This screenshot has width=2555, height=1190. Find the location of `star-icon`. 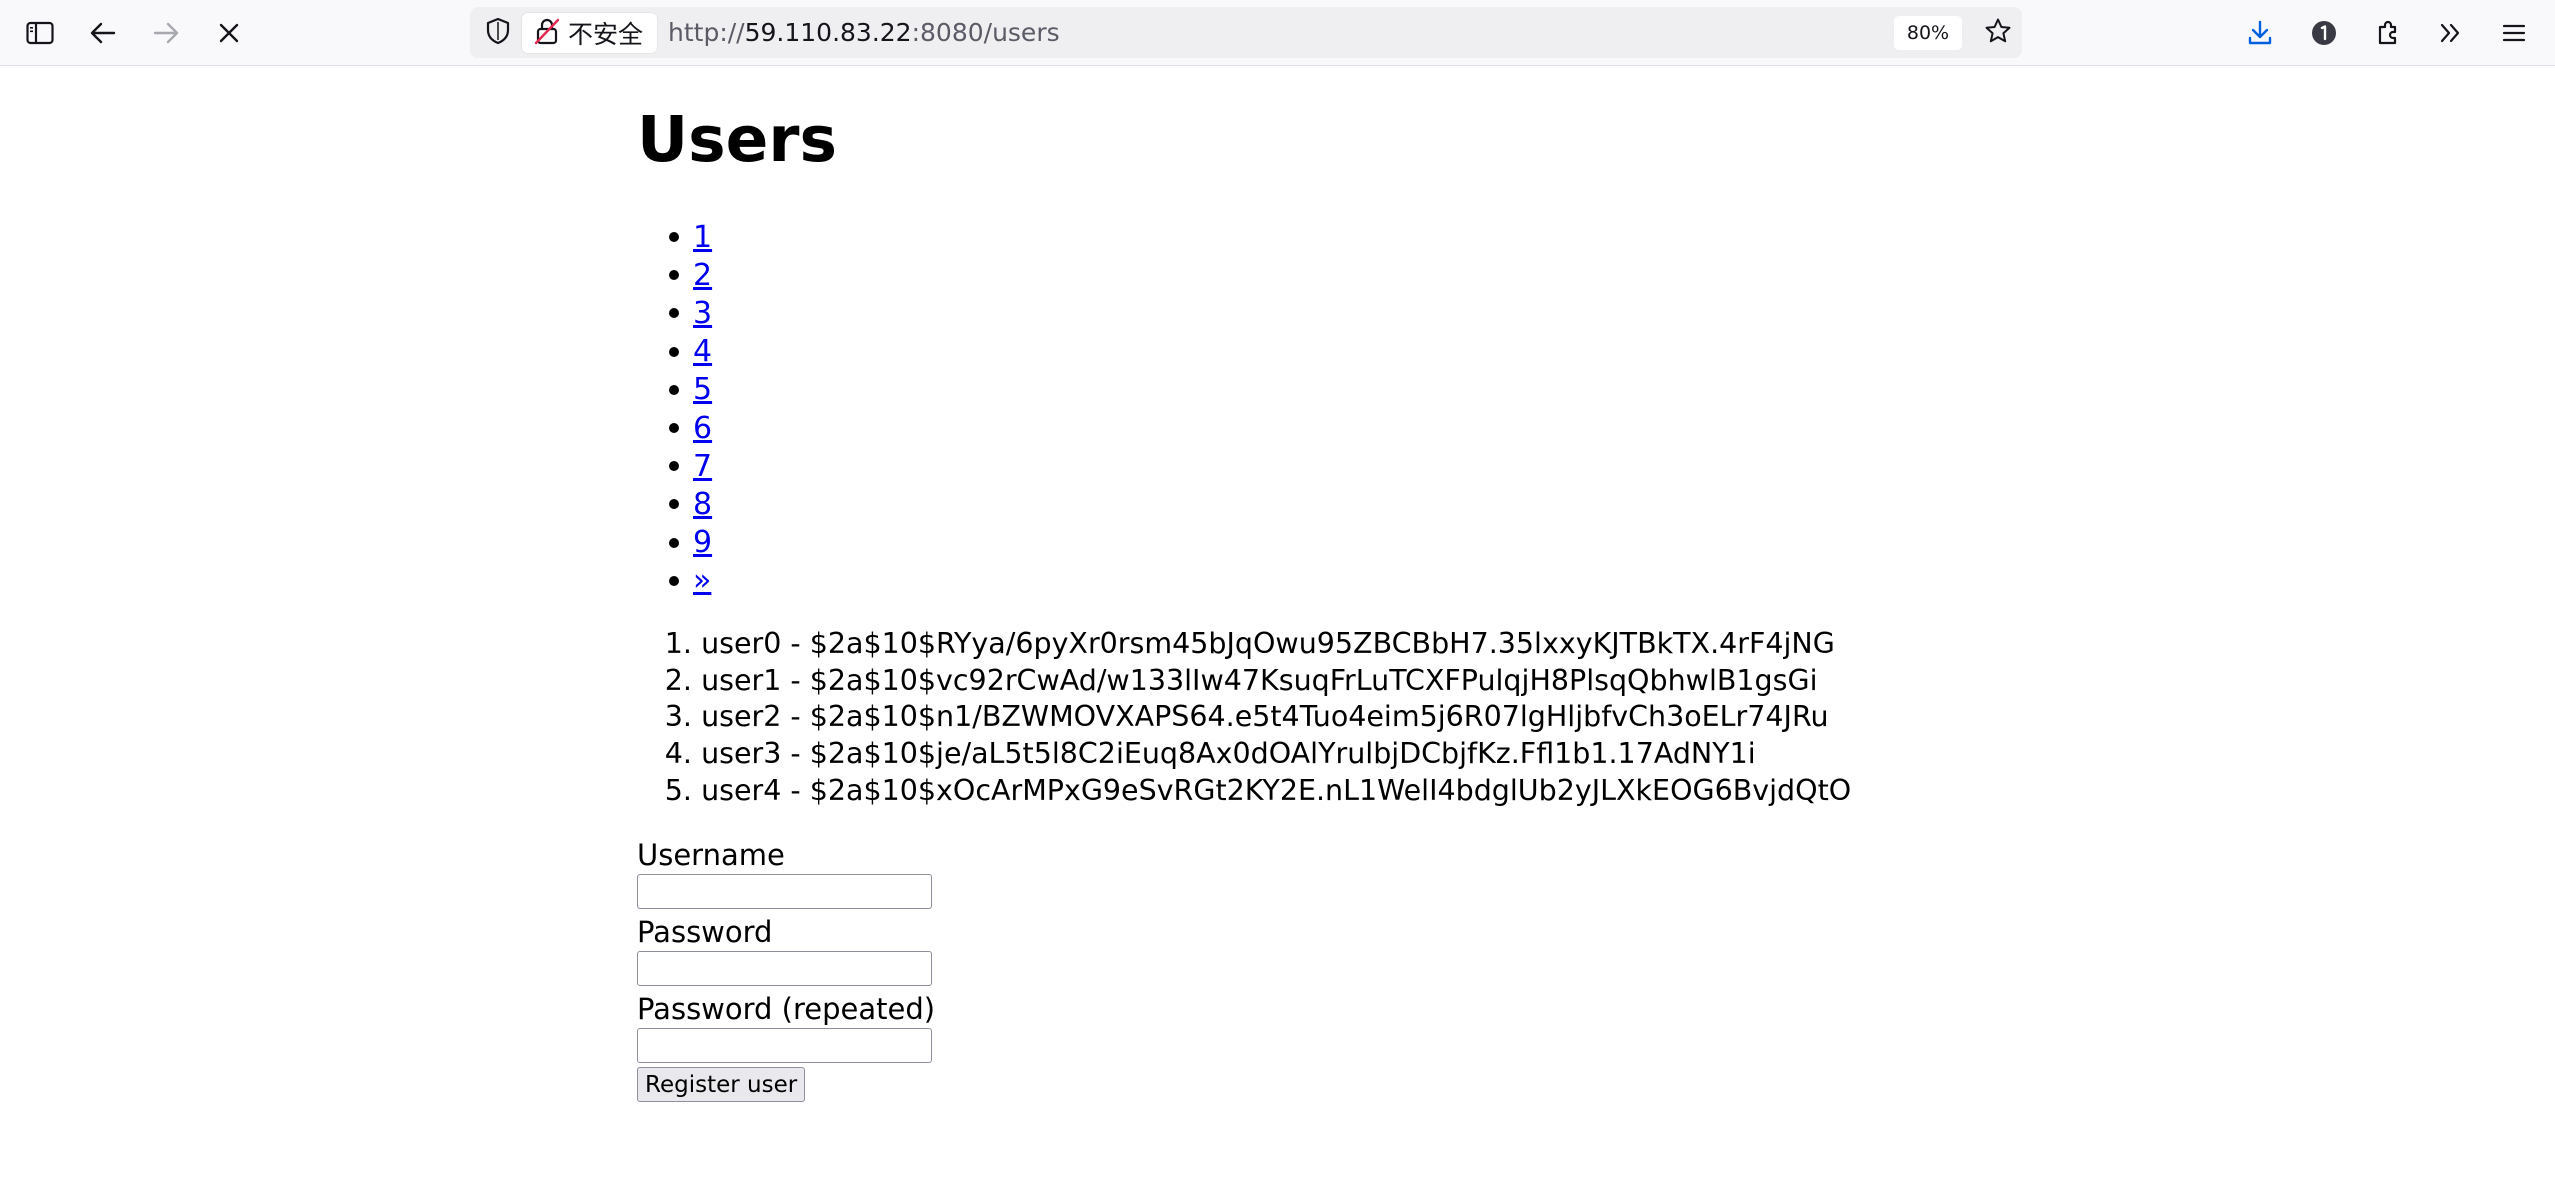

star-icon is located at coordinates (1998, 33).